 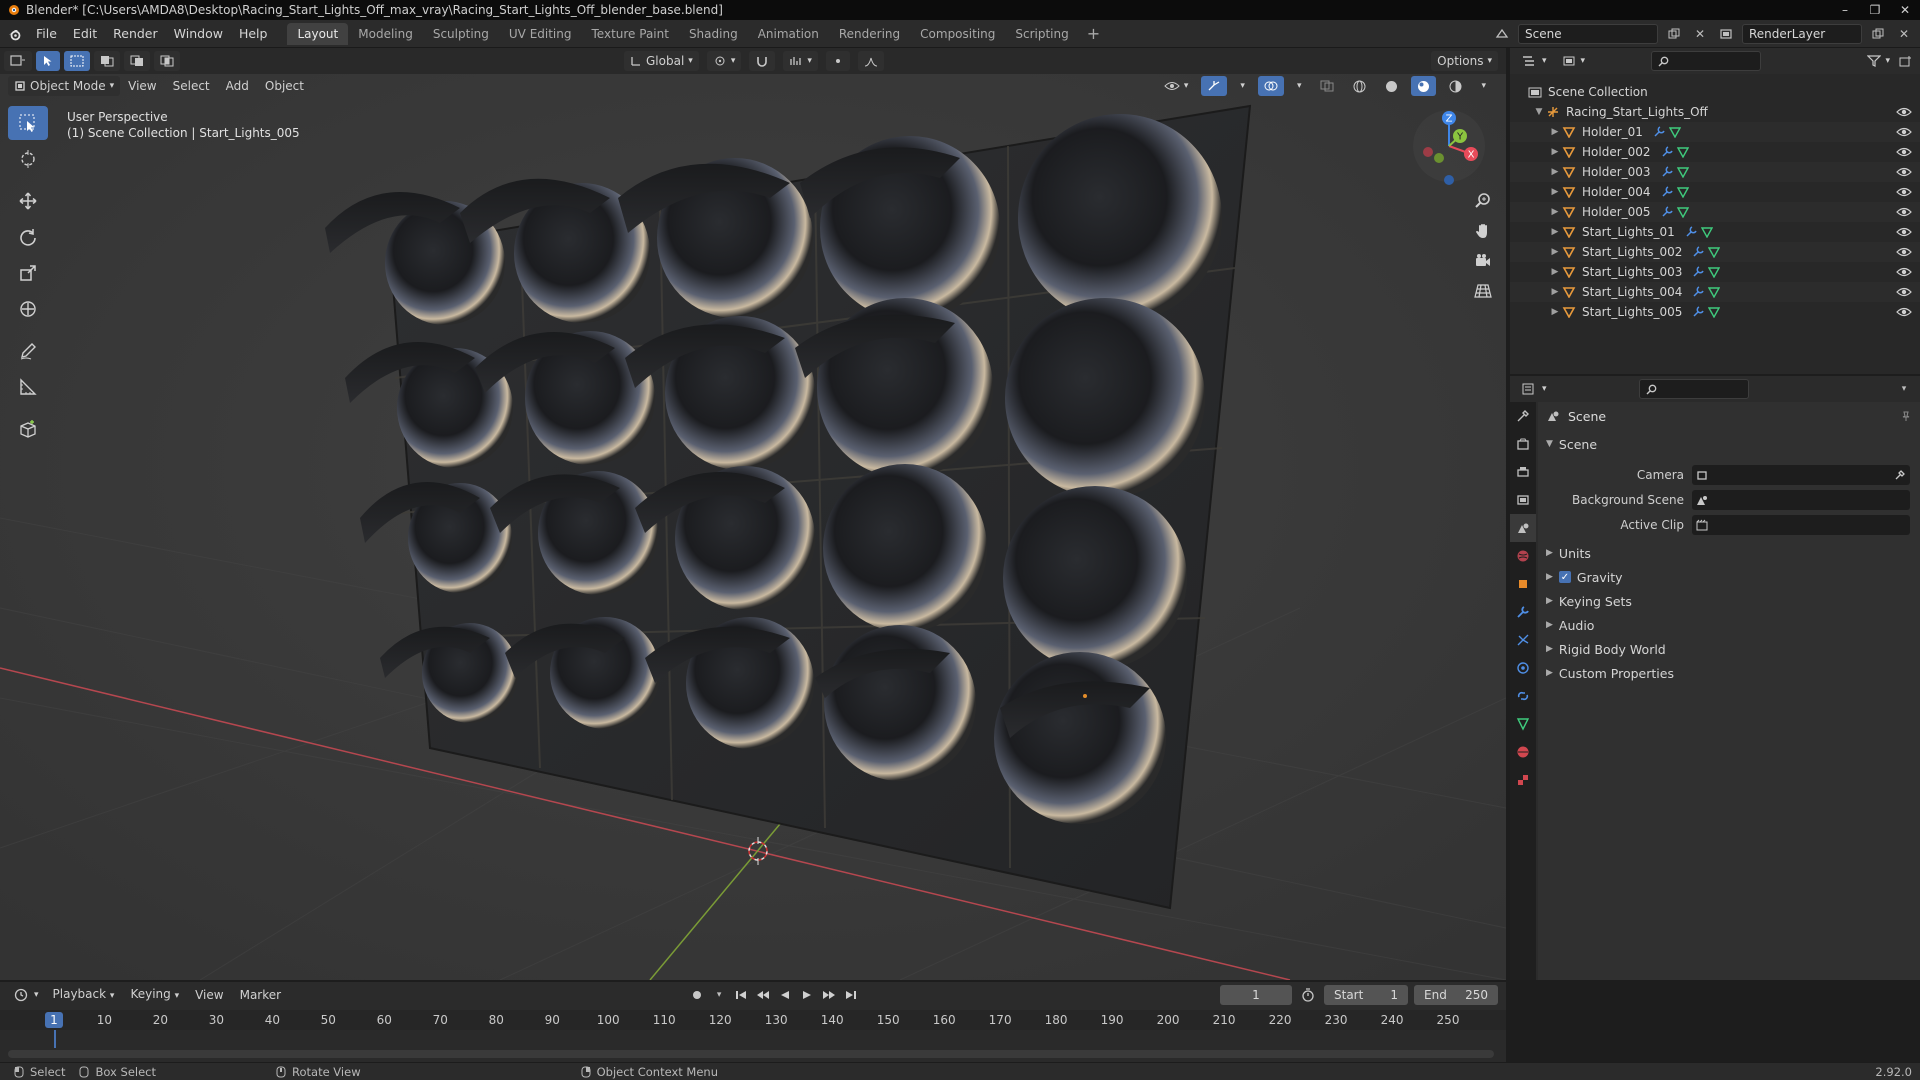 I want to click on menu-help: Help, so click(x=253, y=34).